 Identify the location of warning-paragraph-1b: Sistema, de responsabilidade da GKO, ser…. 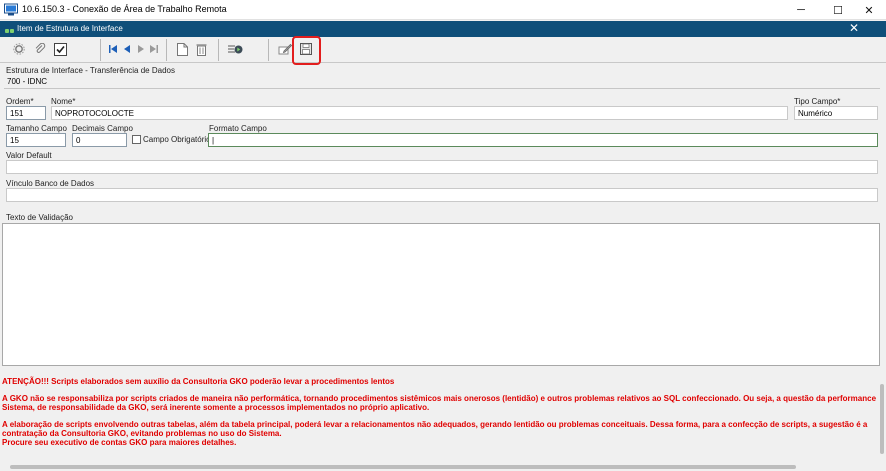
(216, 407).